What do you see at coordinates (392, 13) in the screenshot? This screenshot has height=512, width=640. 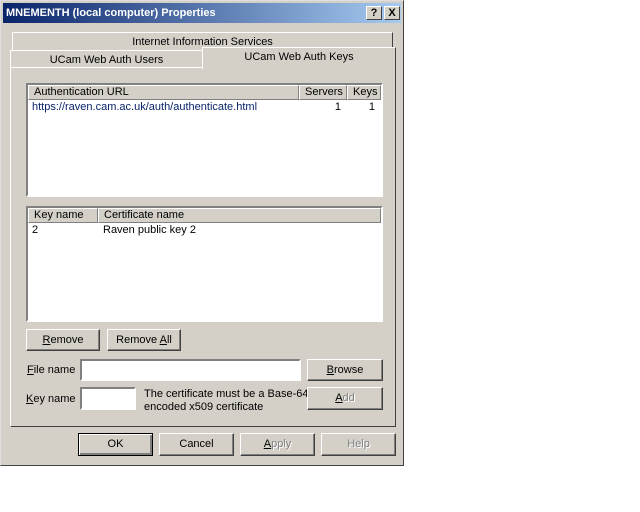 I see `close-button: X` at bounding box center [392, 13].